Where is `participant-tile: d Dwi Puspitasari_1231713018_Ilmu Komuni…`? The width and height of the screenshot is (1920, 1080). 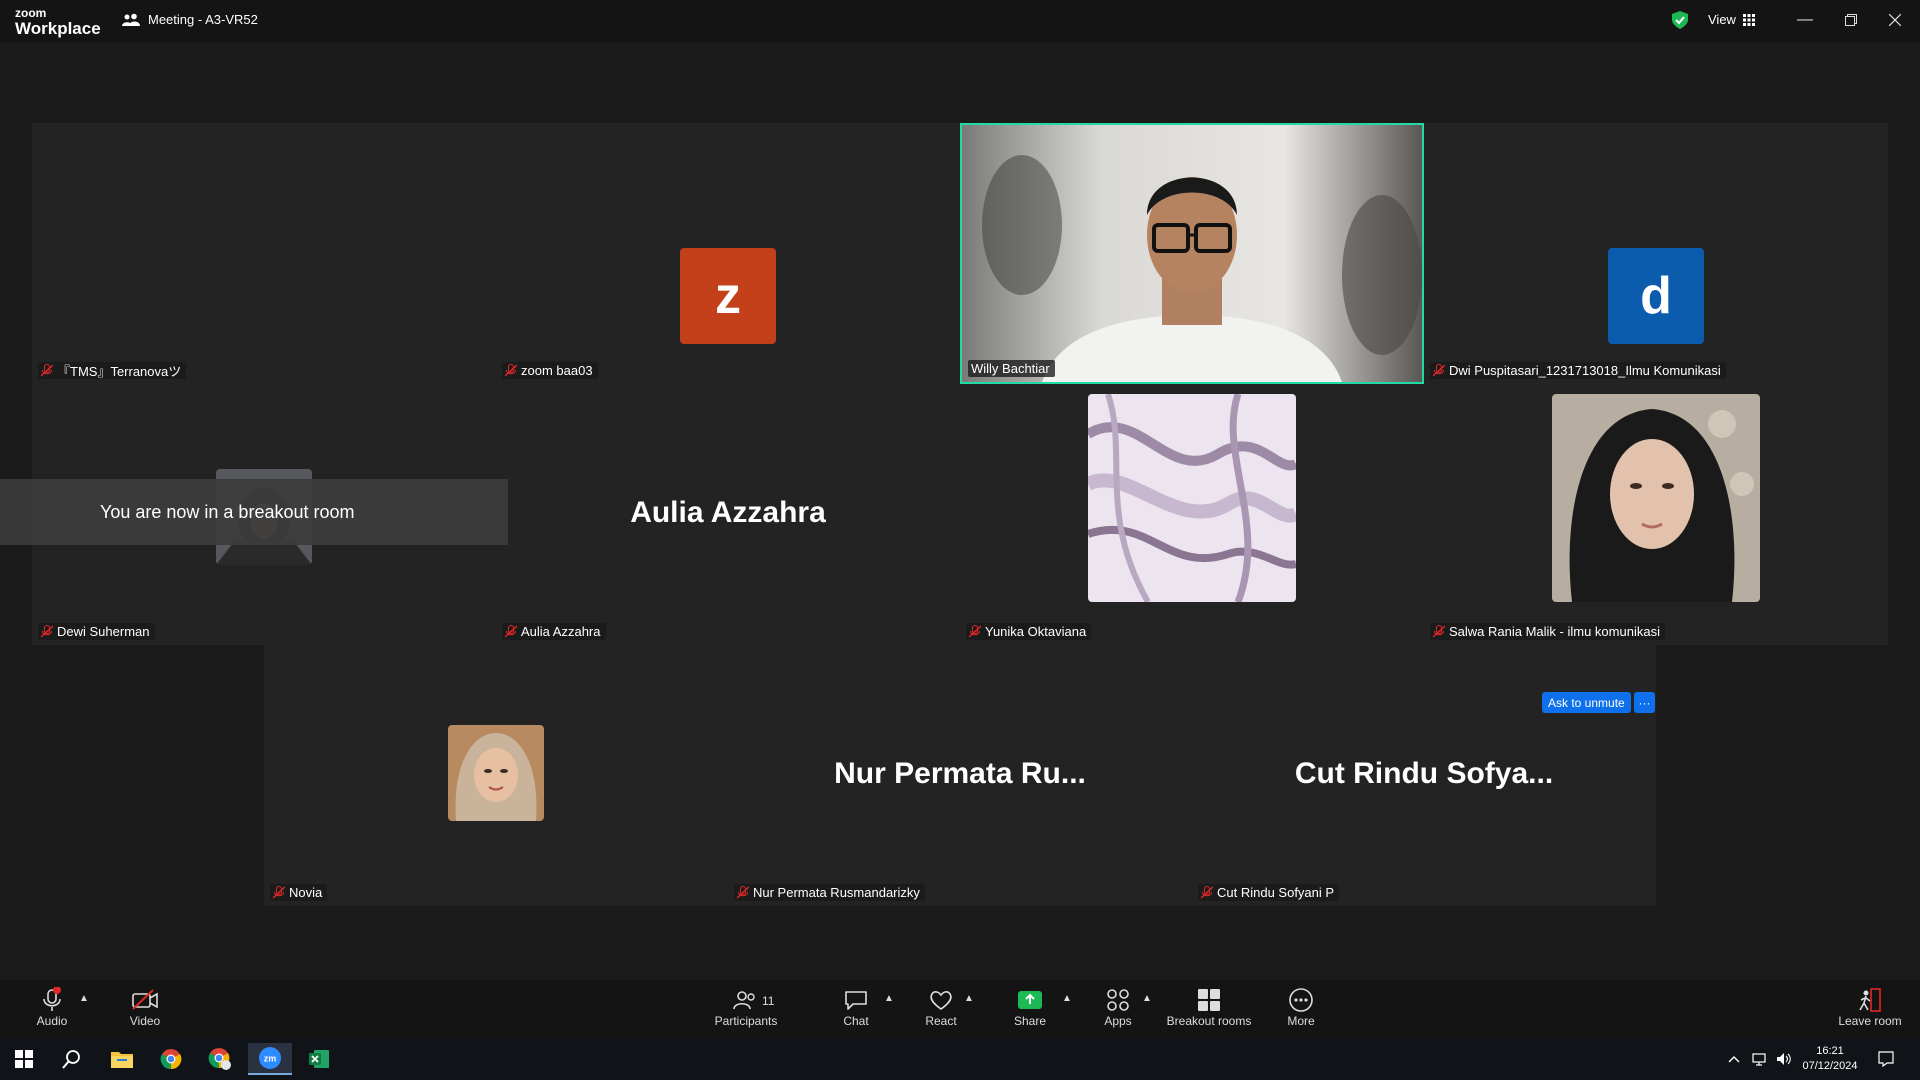 participant-tile: d Dwi Puspitasari_1231713018_Ilmu Komuni… is located at coordinates (1656, 253).